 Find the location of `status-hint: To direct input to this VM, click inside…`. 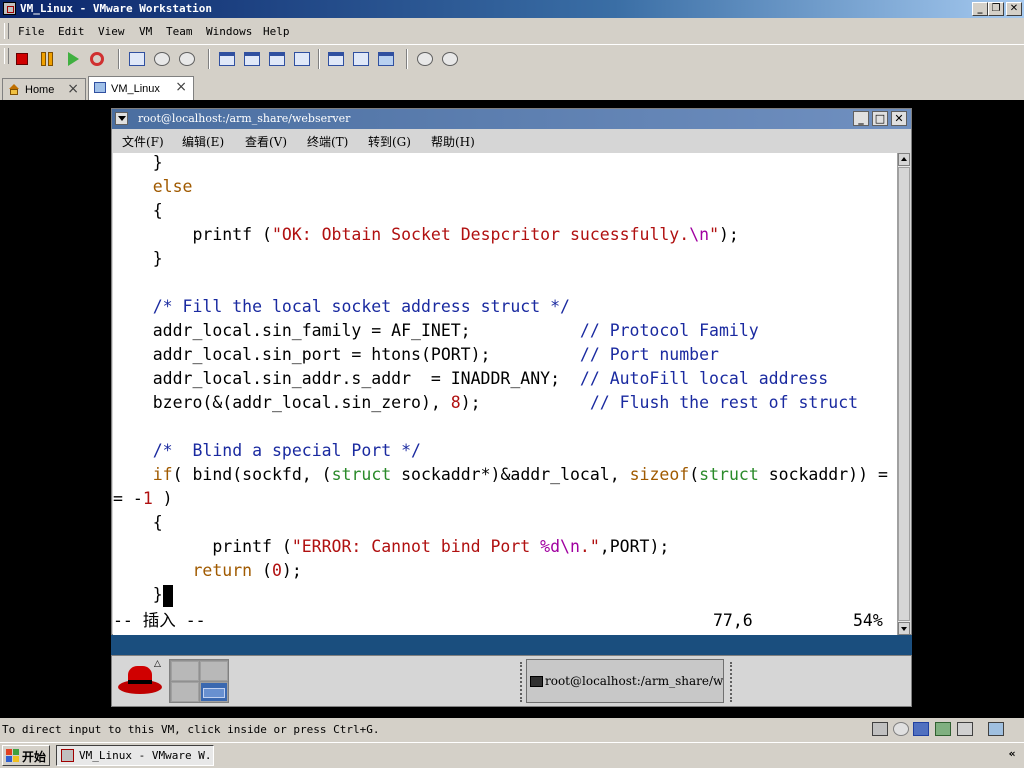

status-hint: To direct input to this VM, click inside… is located at coordinates (191, 729).